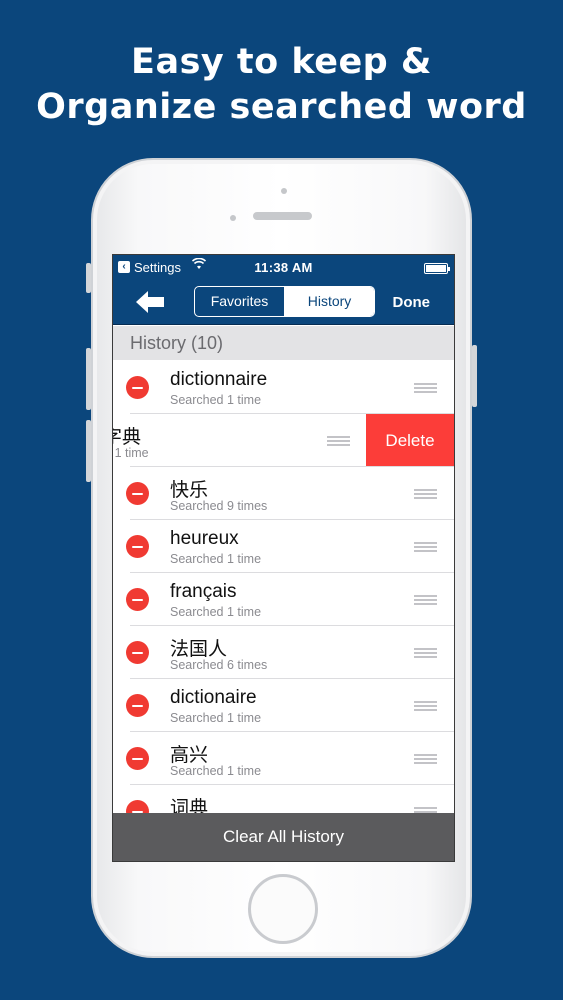 The image size is (563, 1000). What do you see at coordinates (219, 506) in the screenshot?
I see `item-search-count: Searched 9 times` at bounding box center [219, 506].